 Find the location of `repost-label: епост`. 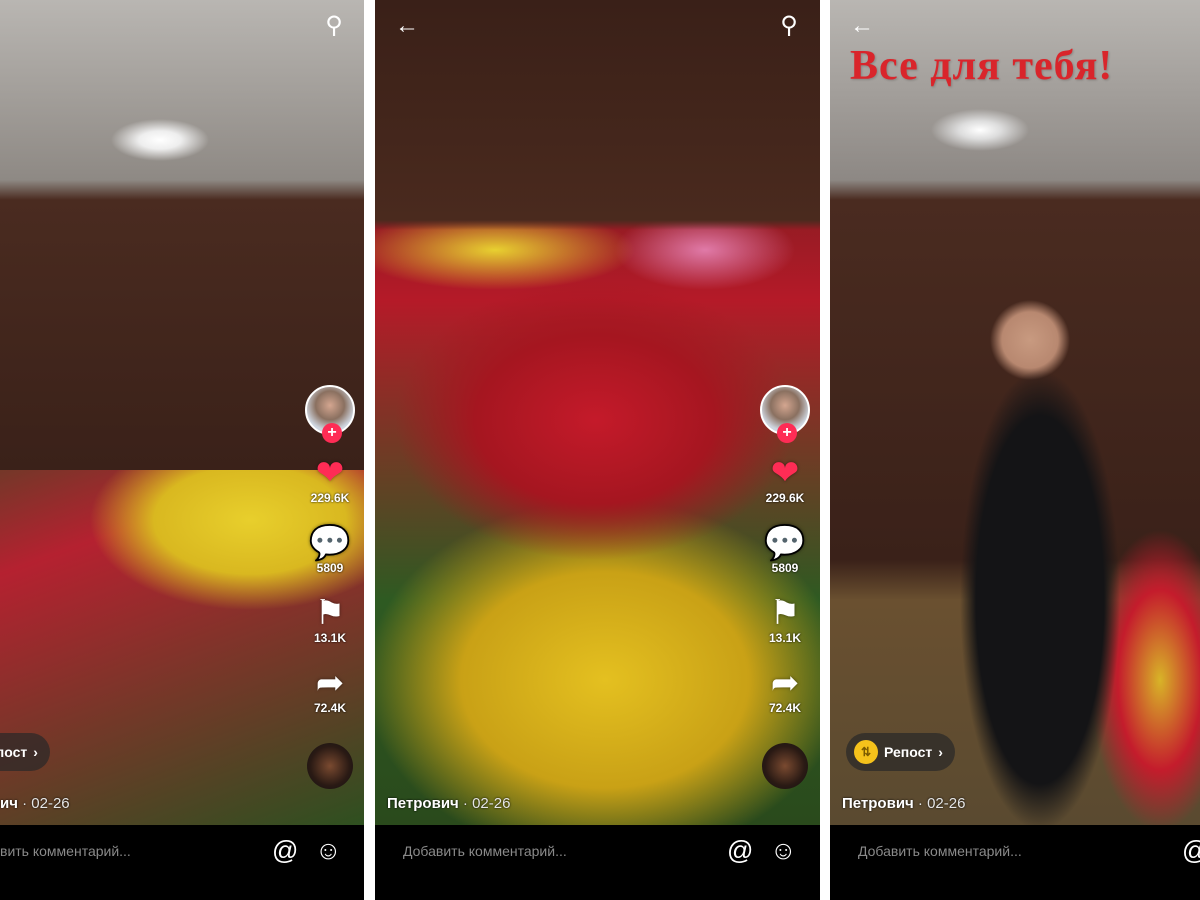

repost-label: епост is located at coordinates (14, 752).